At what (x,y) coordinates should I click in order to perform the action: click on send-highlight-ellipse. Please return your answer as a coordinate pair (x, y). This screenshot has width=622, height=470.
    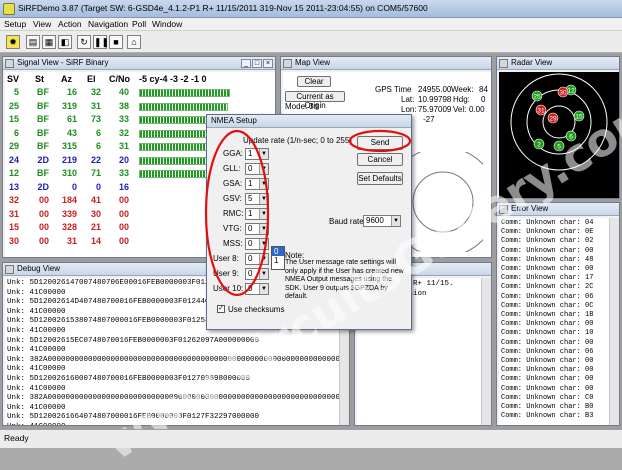
    Looking at the image, I should click on (380, 141).